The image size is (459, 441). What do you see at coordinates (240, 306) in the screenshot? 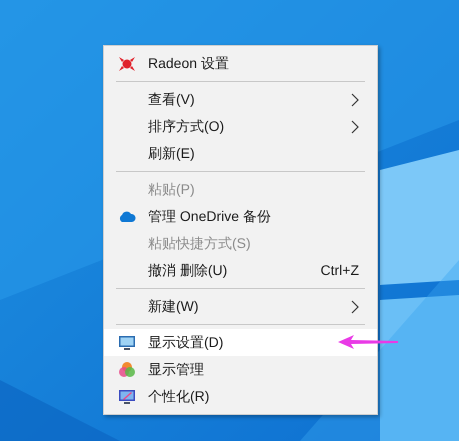
I see `menu-item: 新建(W)` at bounding box center [240, 306].